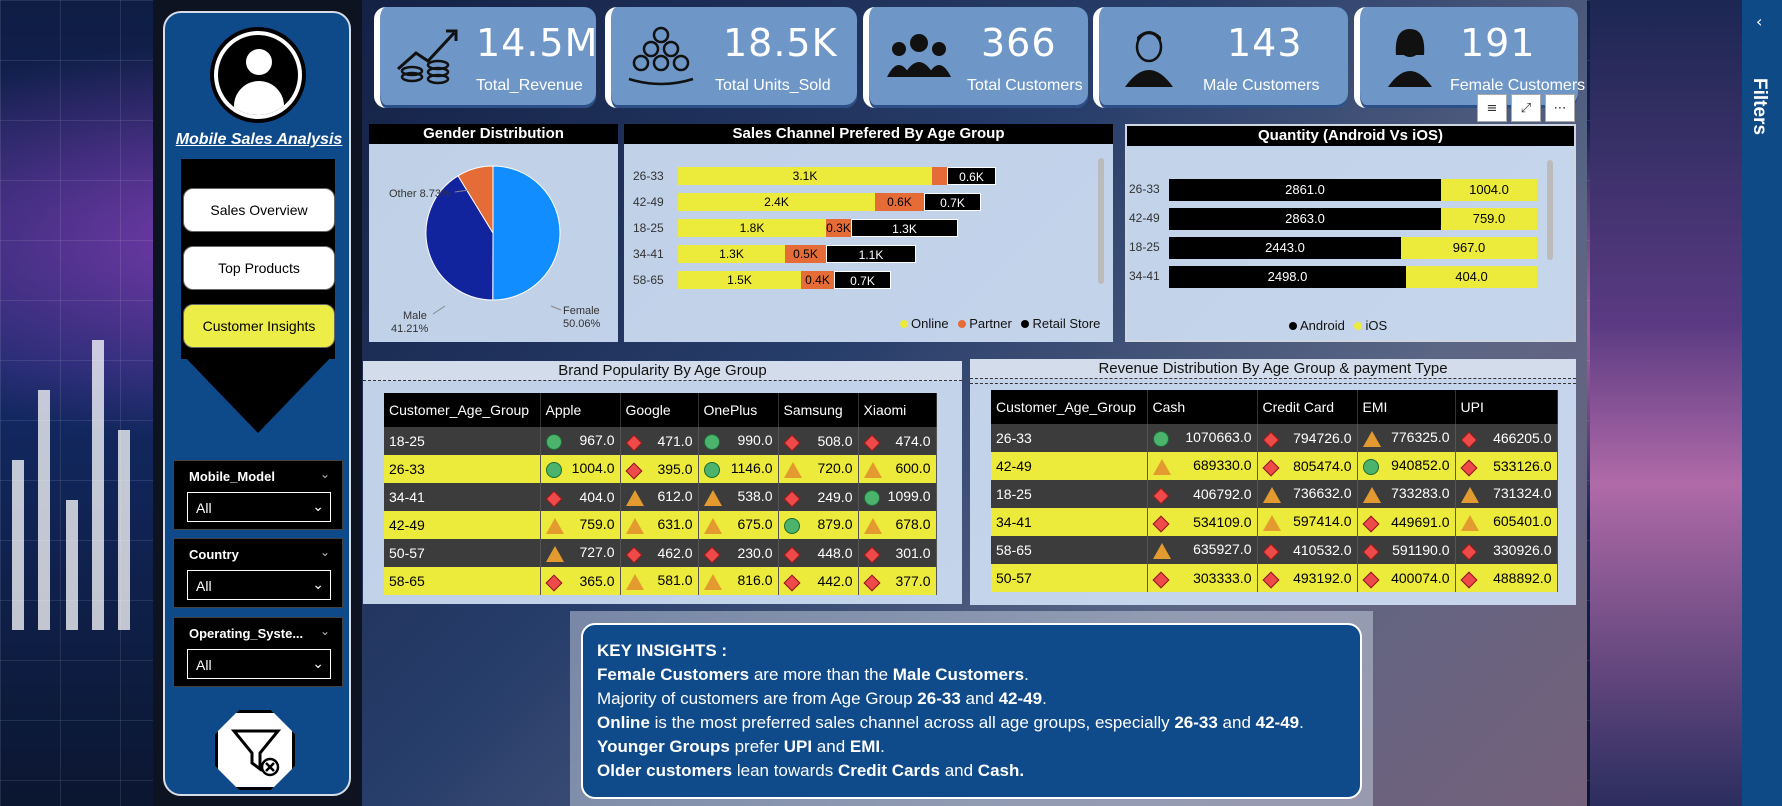 Image resolution: width=1782 pixels, height=806 pixels. Describe the element at coordinates (971, 176) in the screenshot. I see `channel-bar-retail-store: 0.6K` at that location.